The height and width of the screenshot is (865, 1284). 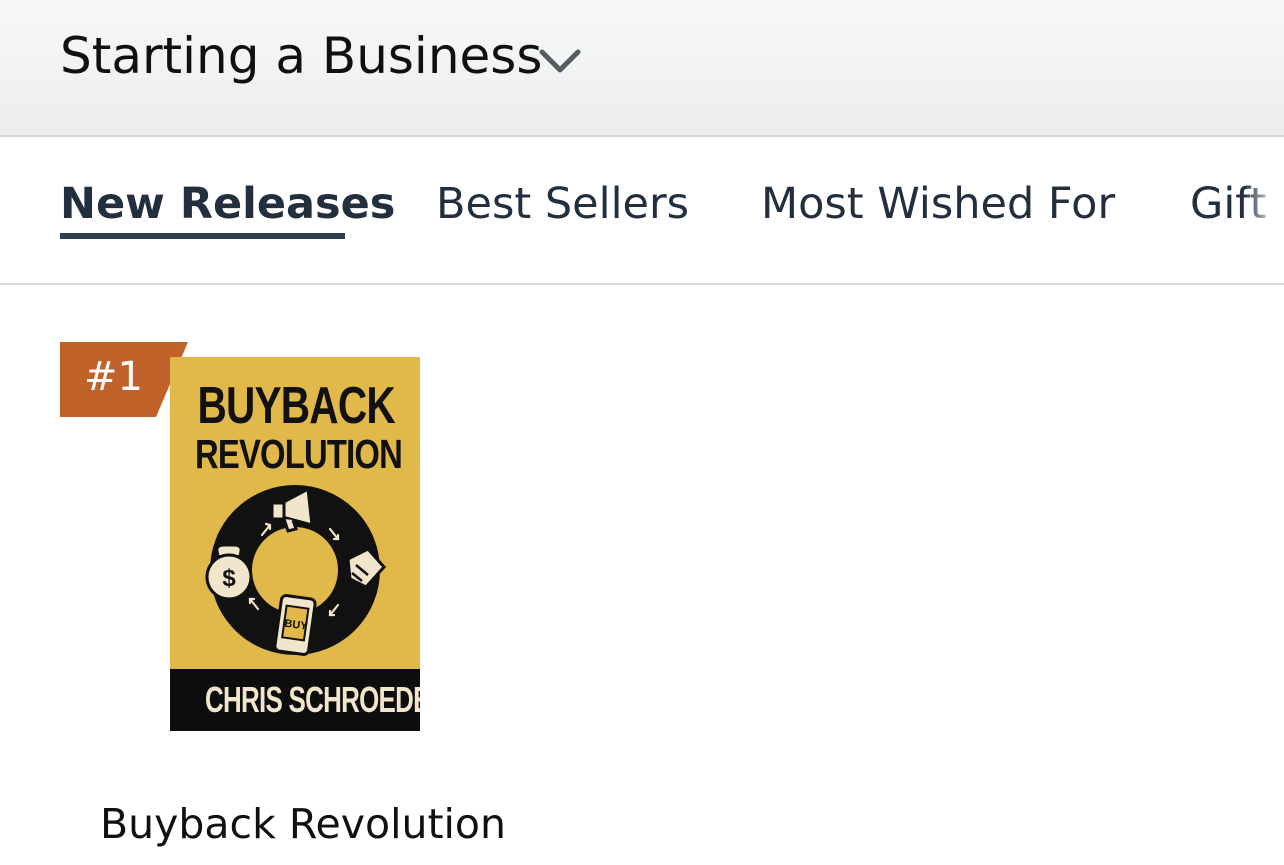 I want to click on phone-icon: BUY, so click(x=295, y=625).